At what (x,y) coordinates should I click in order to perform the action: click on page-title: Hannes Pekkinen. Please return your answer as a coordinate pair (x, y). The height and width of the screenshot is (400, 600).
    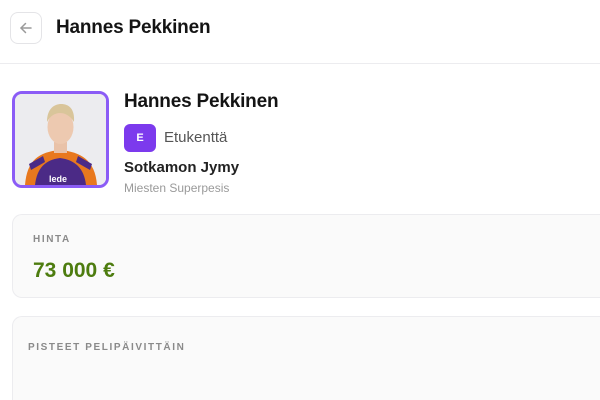
    Looking at the image, I should click on (133, 27).